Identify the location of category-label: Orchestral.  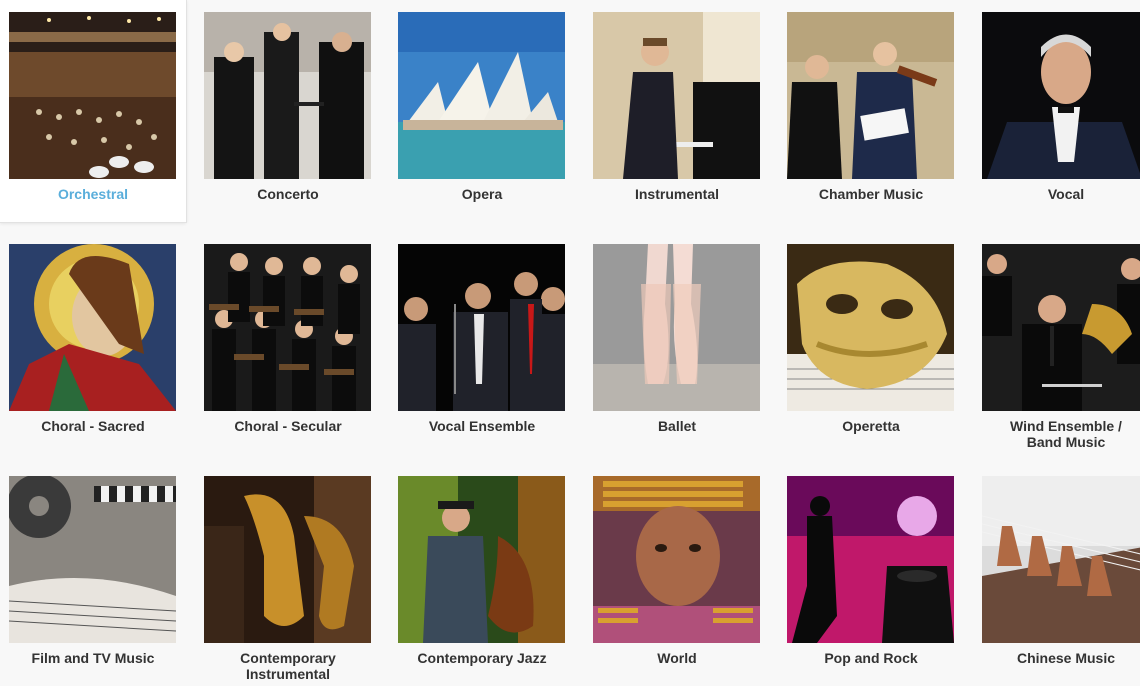
(93, 194).